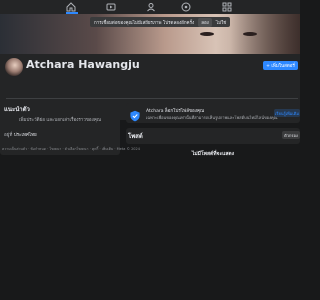  I want to click on profile-name: Atchara Hawangju, so click(83, 64).